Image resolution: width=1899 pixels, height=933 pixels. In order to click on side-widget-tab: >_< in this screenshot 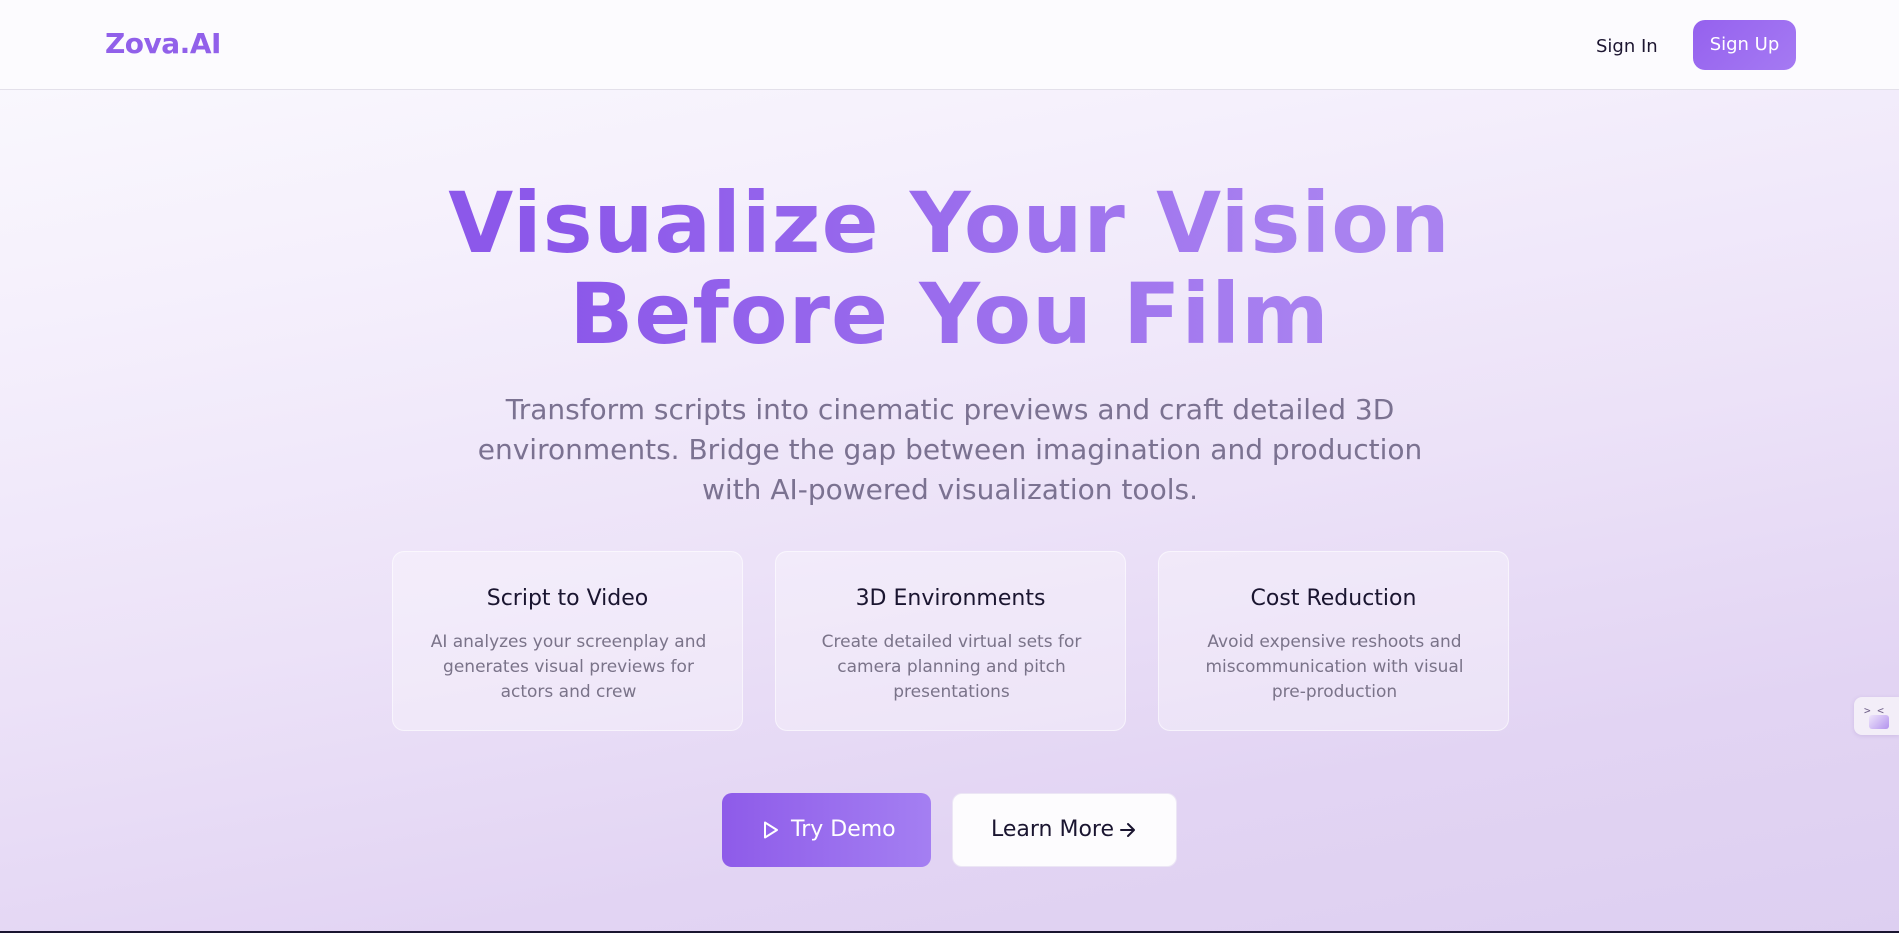, I will do `click(1876, 716)`.